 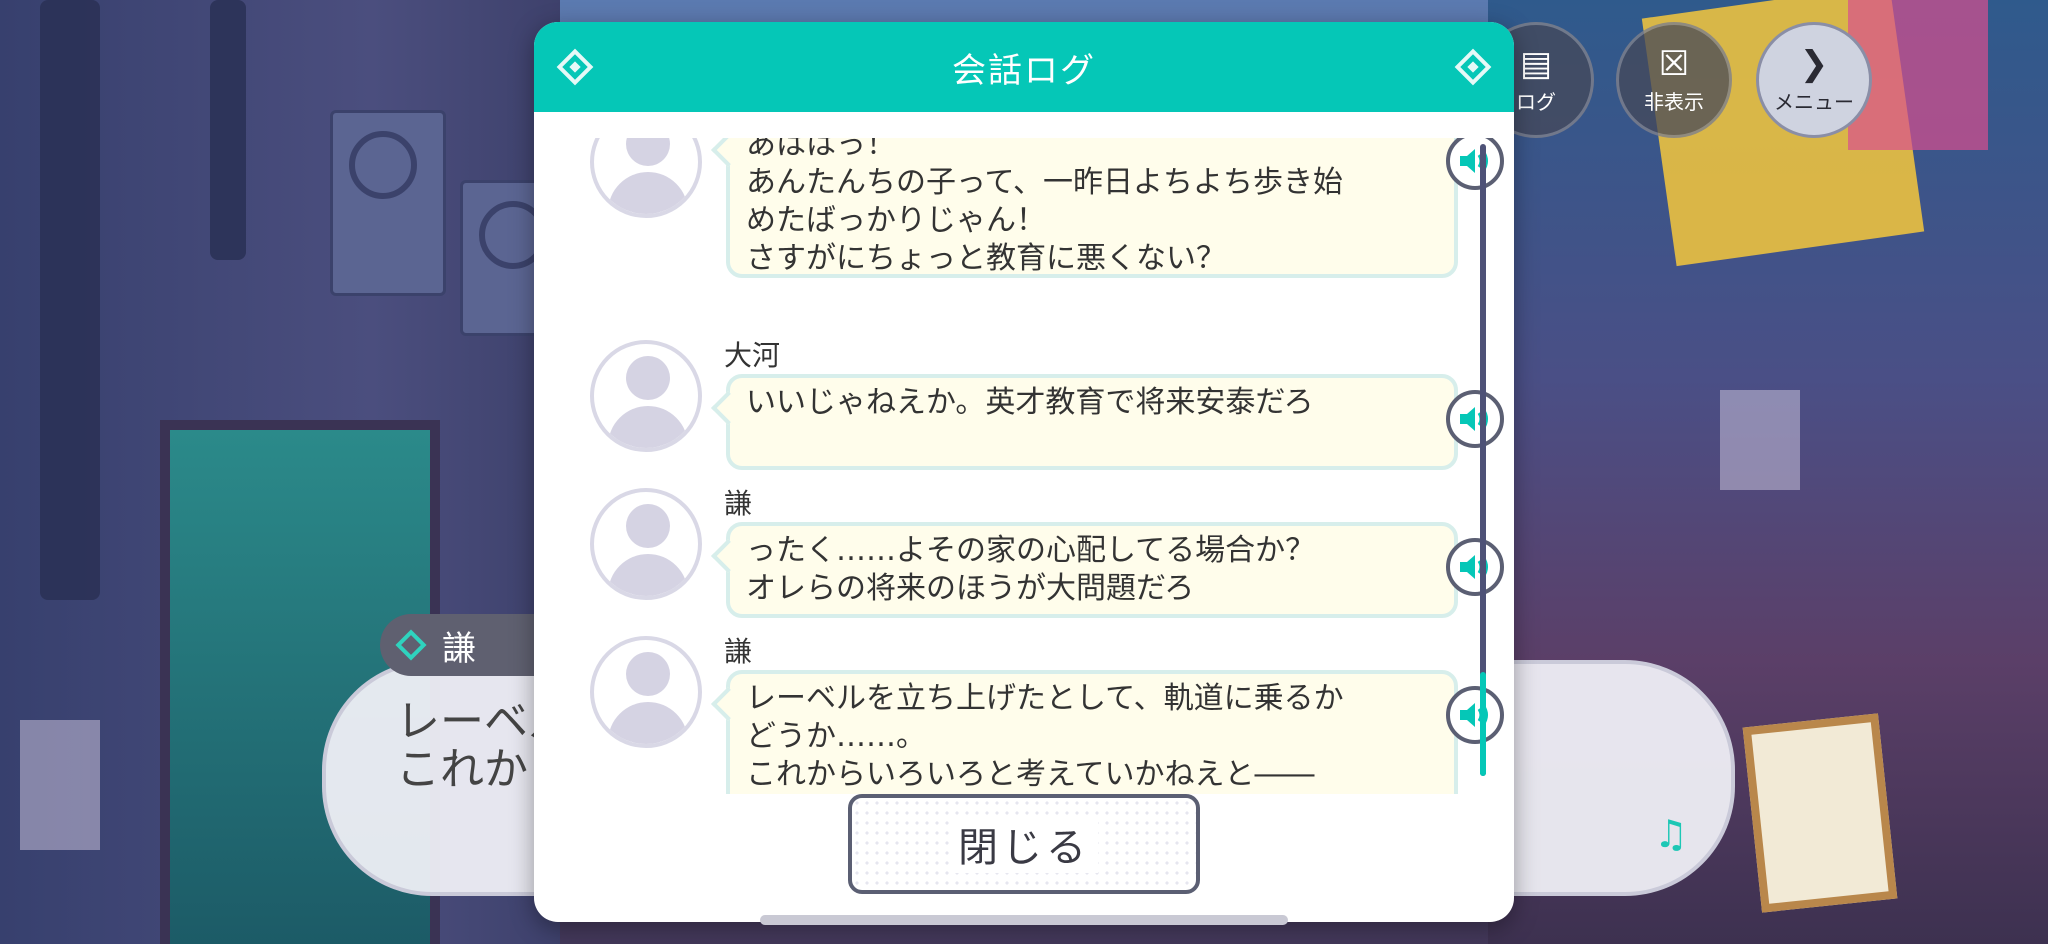 What do you see at coordinates (1674, 63) in the screenshot?
I see `hide-ui-icon: ☒` at bounding box center [1674, 63].